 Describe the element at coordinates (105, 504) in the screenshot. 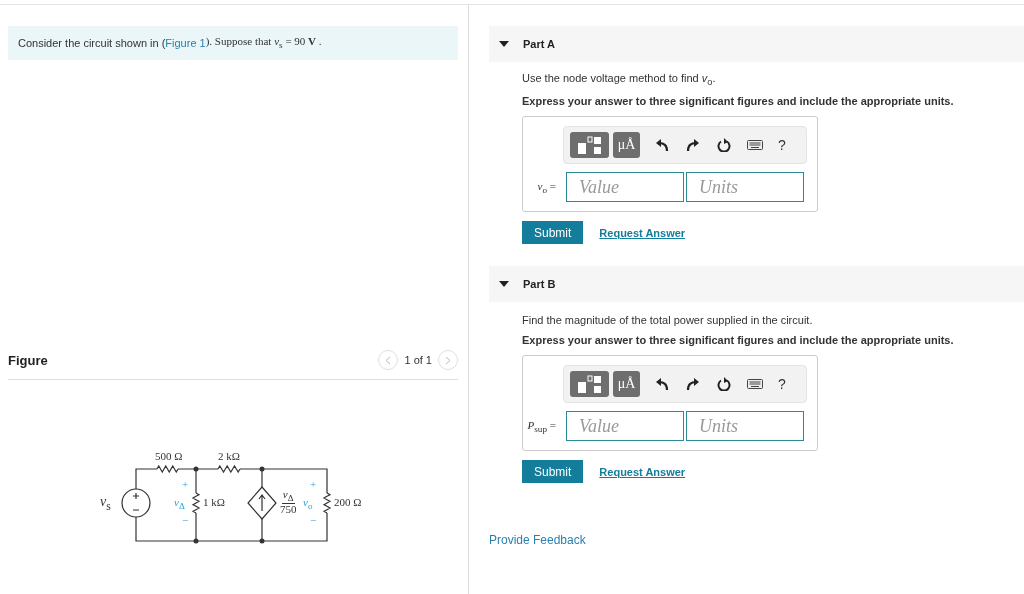

I see `source-label: v$_{s}$` at that location.